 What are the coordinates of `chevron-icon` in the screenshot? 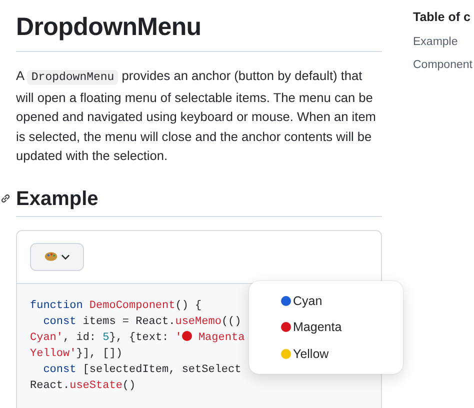 It's located at (65, 257).